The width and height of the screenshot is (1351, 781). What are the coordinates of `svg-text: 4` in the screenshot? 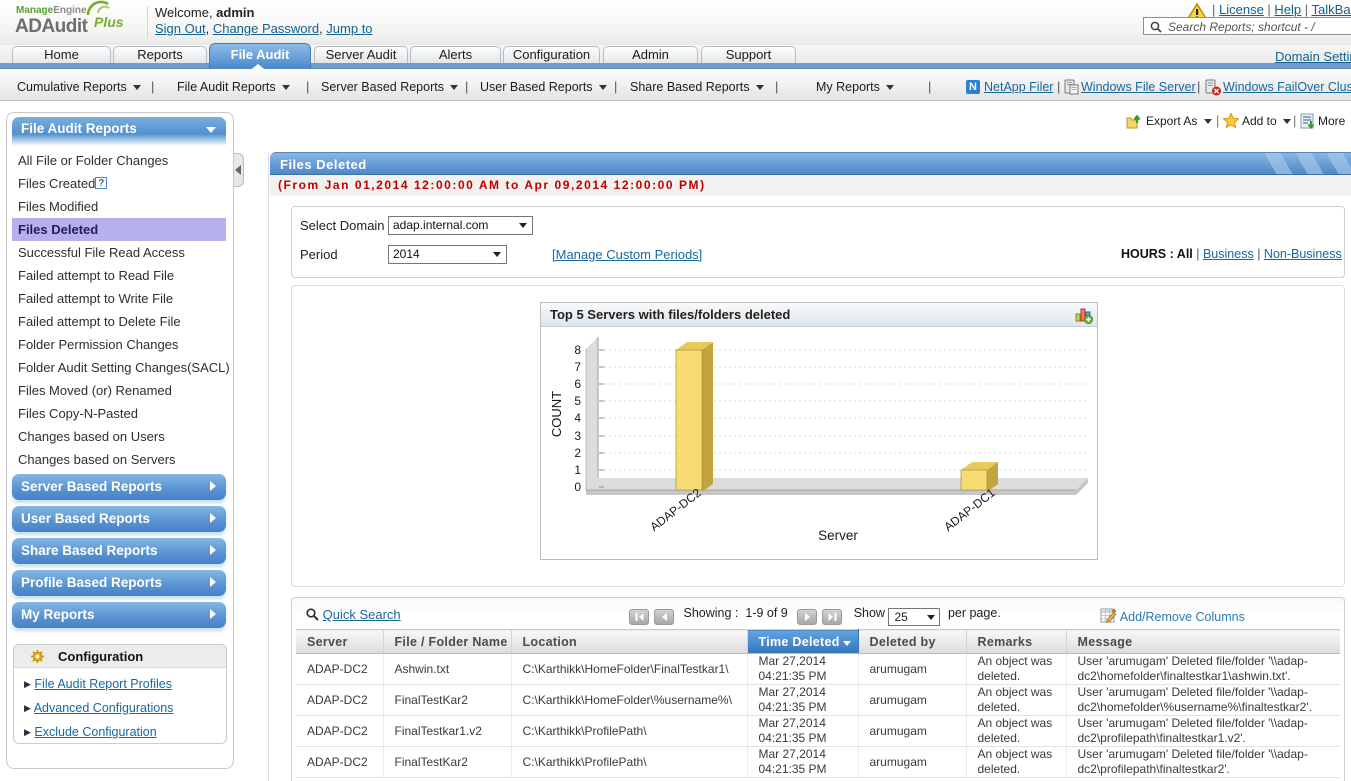 It's located at (577, 418).